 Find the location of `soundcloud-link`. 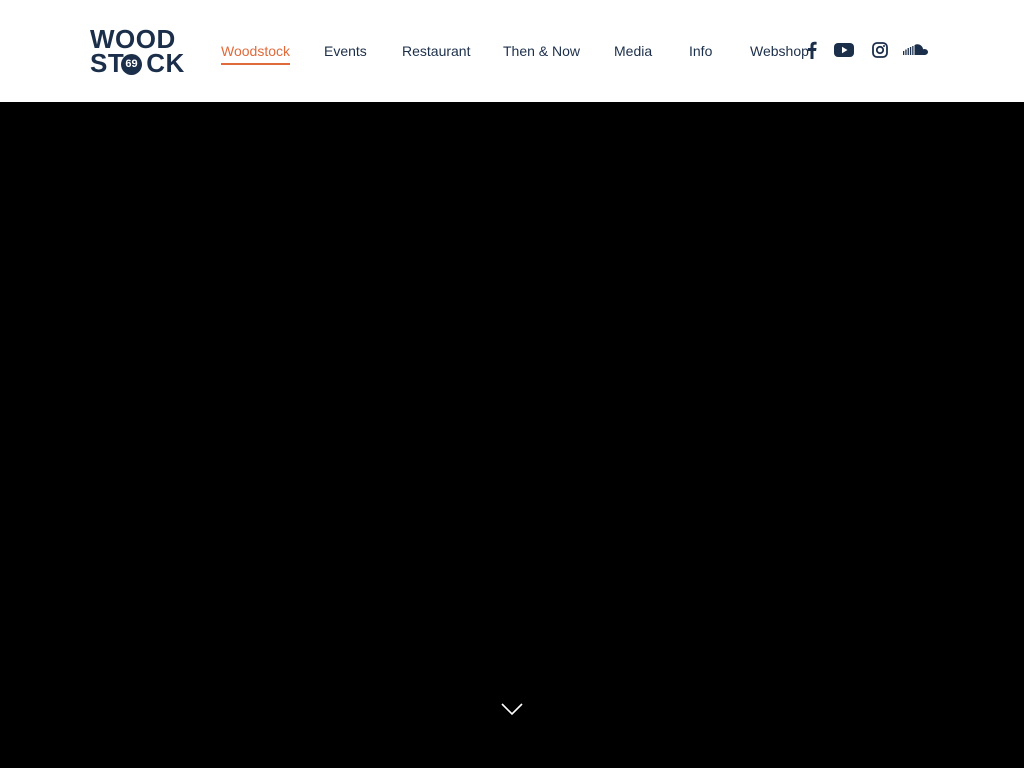

soundcloud-link is located at coordinates (916, 50).